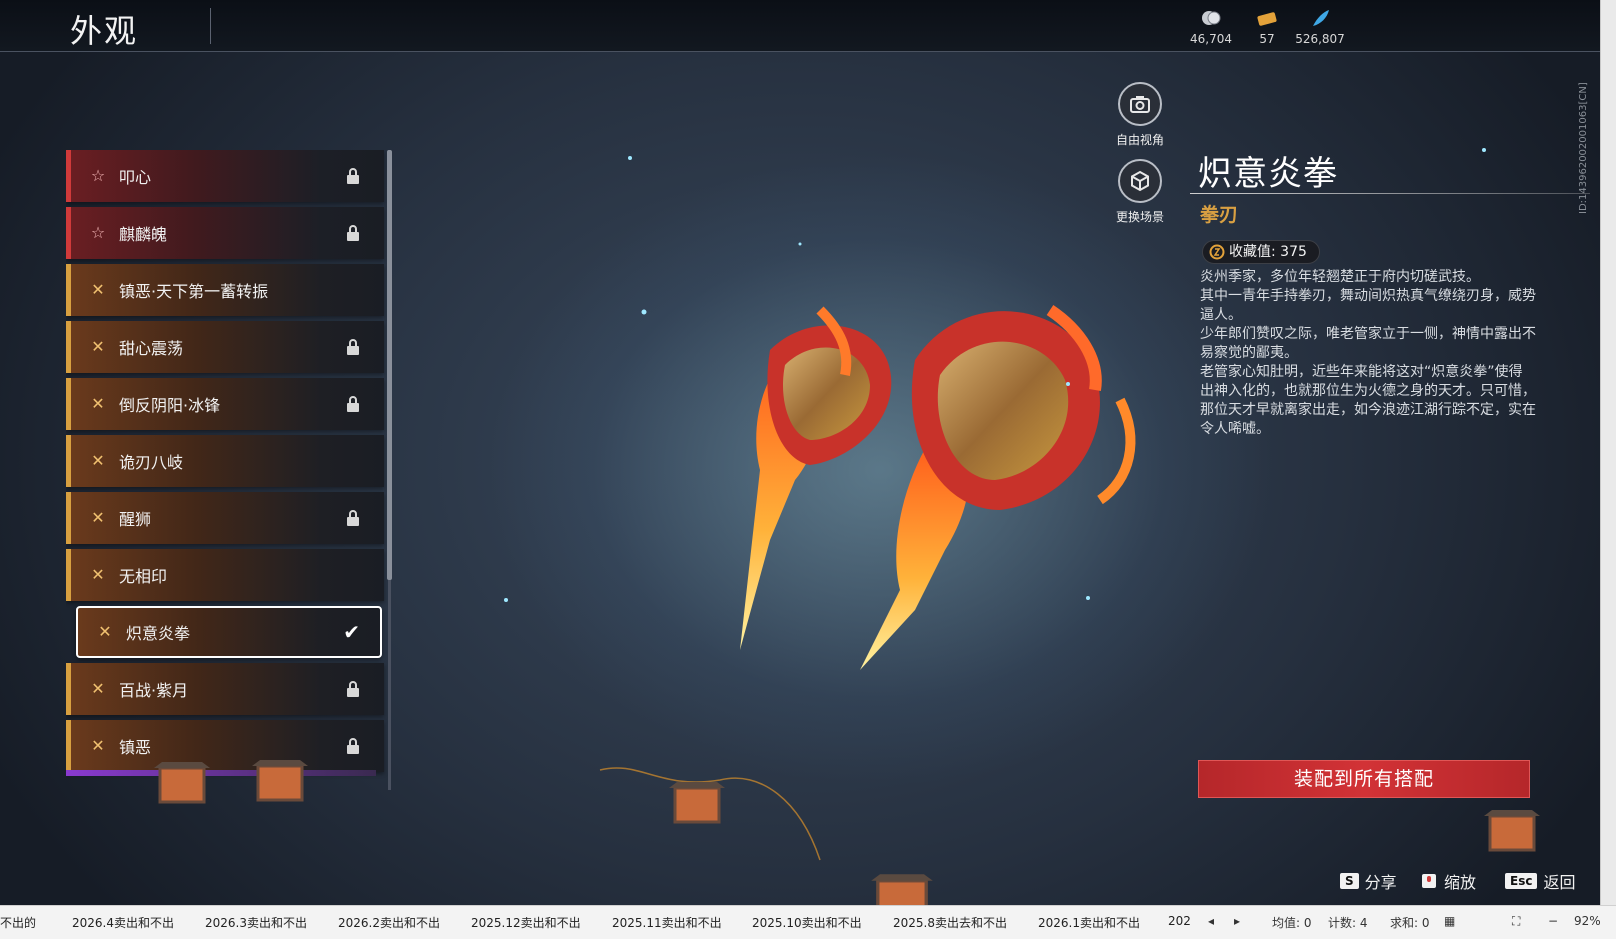 The height and width of the screenshot is (939, 1616). What do you see at coordinates (1583, 148) in the screenshot?
I see `player-id: ID:143962002001063[CN]` at bounding box center [1583, 148].